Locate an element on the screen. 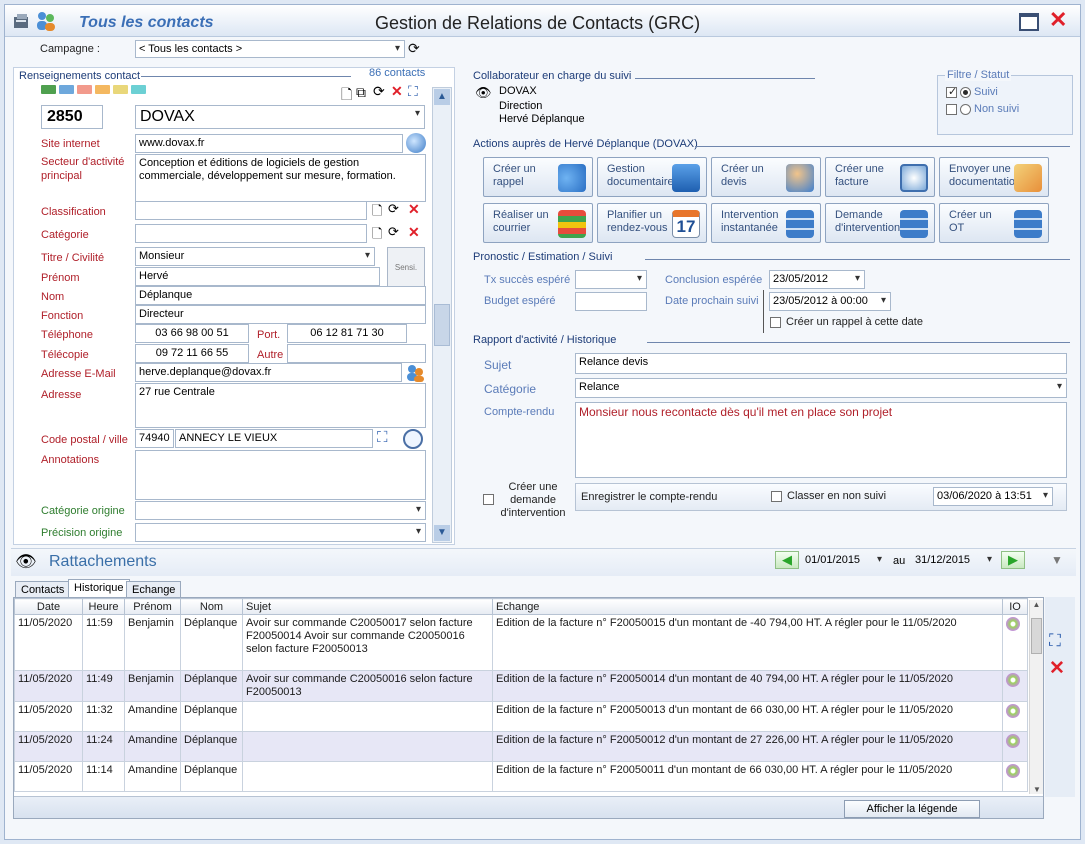 This screenshot has width=1085, height=844. rapport-categorie-select: Relance is located at coordinates (821, 388).